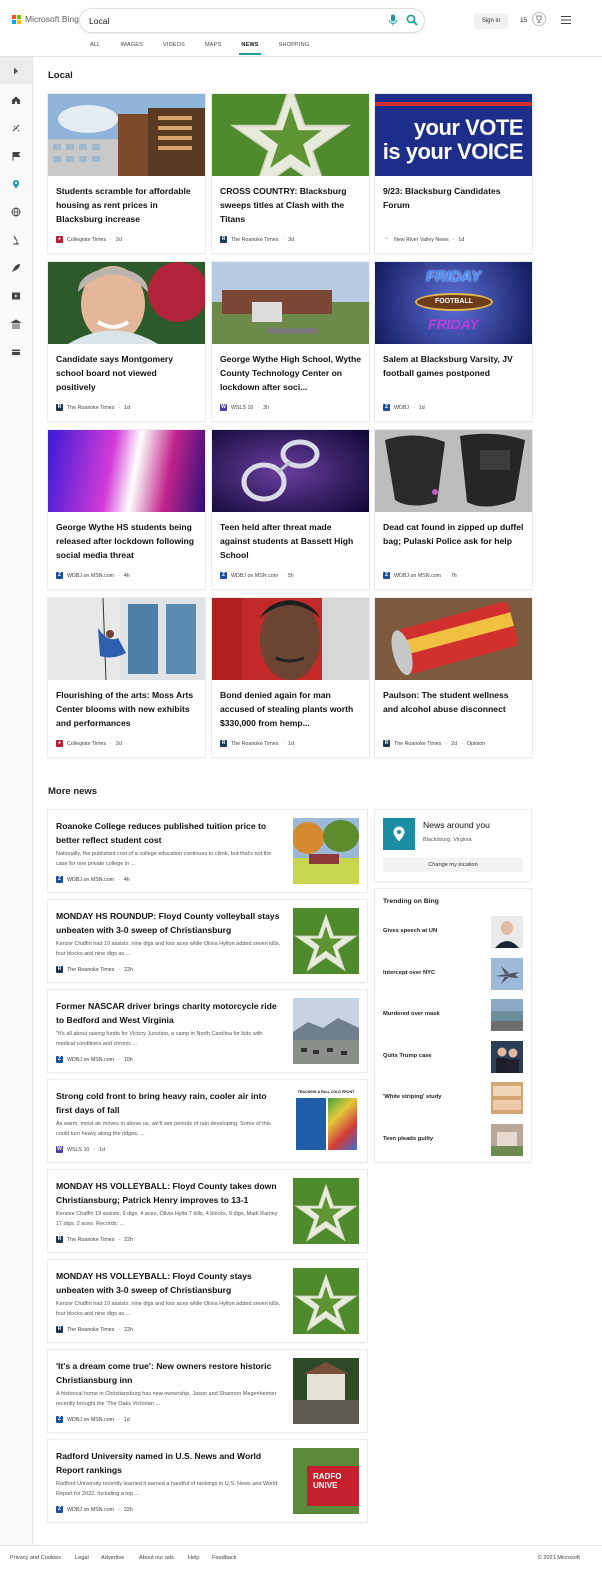  I want to click on sign-in-button: Sign in, so click(491, 21).